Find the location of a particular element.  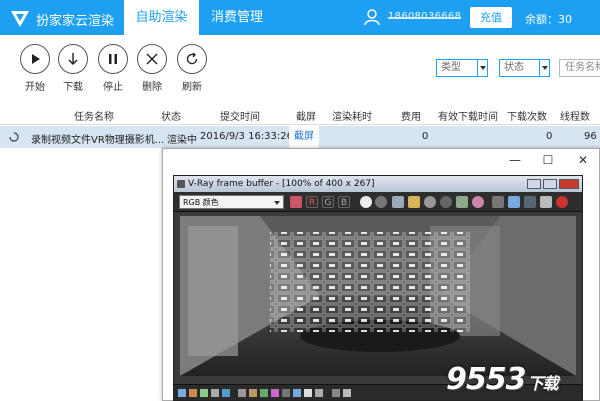

save-icon is located at coordinates (398, 202).